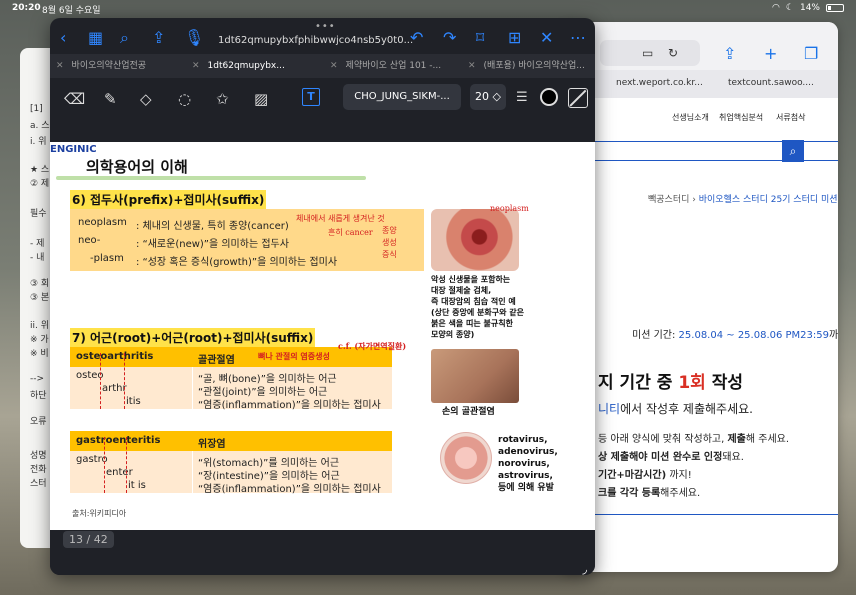 The height and width of the screenshot is (595, 856). Describe the element at coordinates (38, 142) in the screenshot. I see `background-text-line: i. 위` at that location.